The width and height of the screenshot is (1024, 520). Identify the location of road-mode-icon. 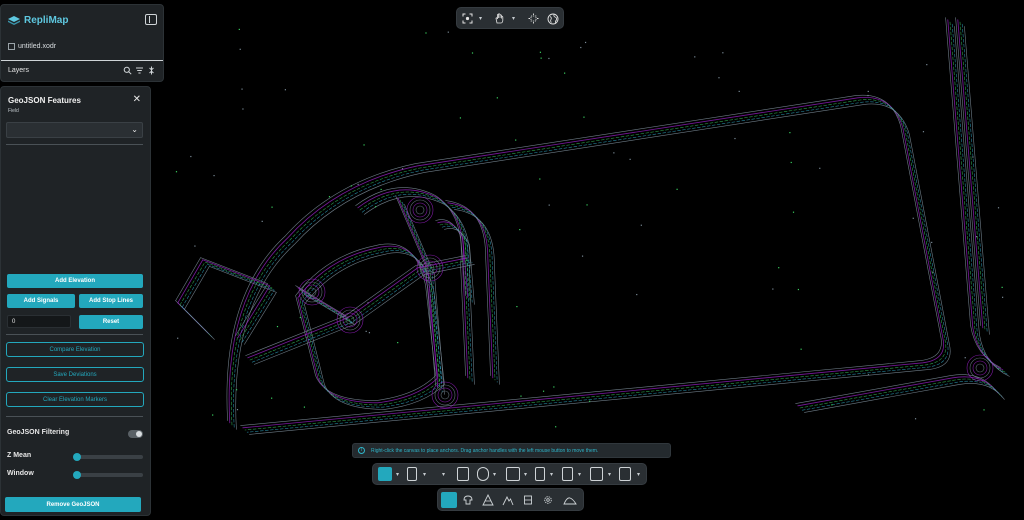
(449, 500).